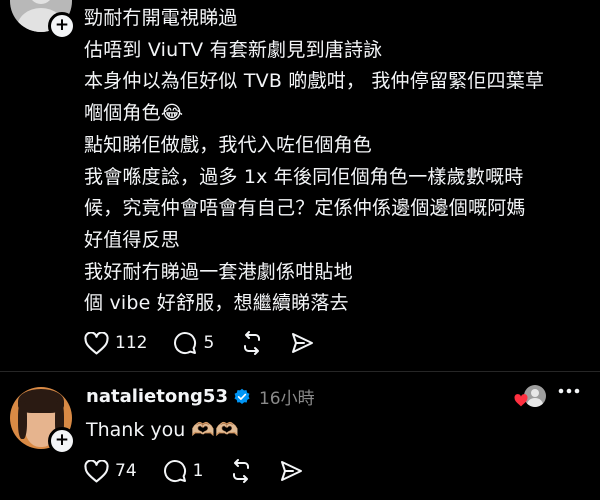  I want to click on post-actions: 112 5, so click(212, 343).